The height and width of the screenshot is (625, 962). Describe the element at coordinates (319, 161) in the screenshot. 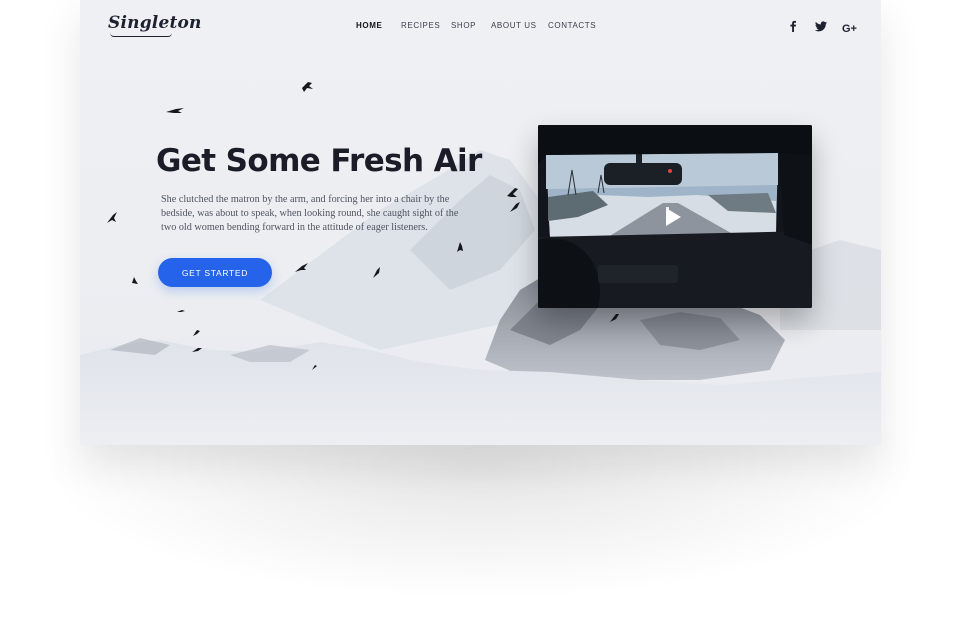

I see `hero-title: Get Some Fresh Air` at that location.